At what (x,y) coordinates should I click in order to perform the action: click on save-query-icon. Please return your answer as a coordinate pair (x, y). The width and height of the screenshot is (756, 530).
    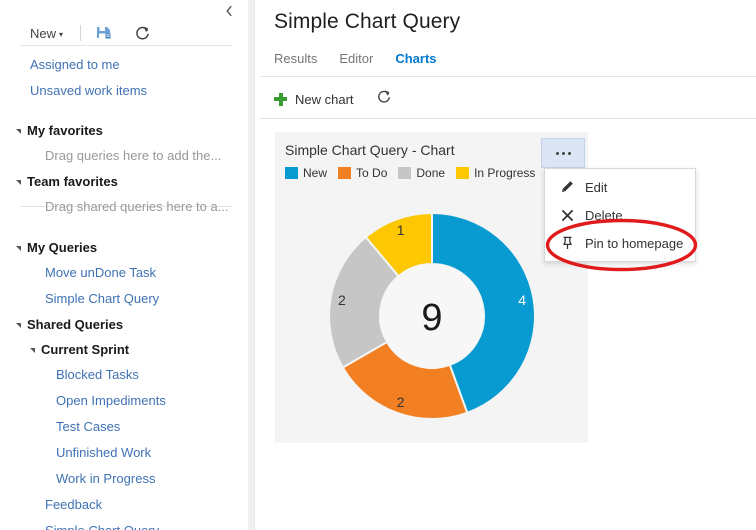
    Looking at the image, I should click on (104, 33).